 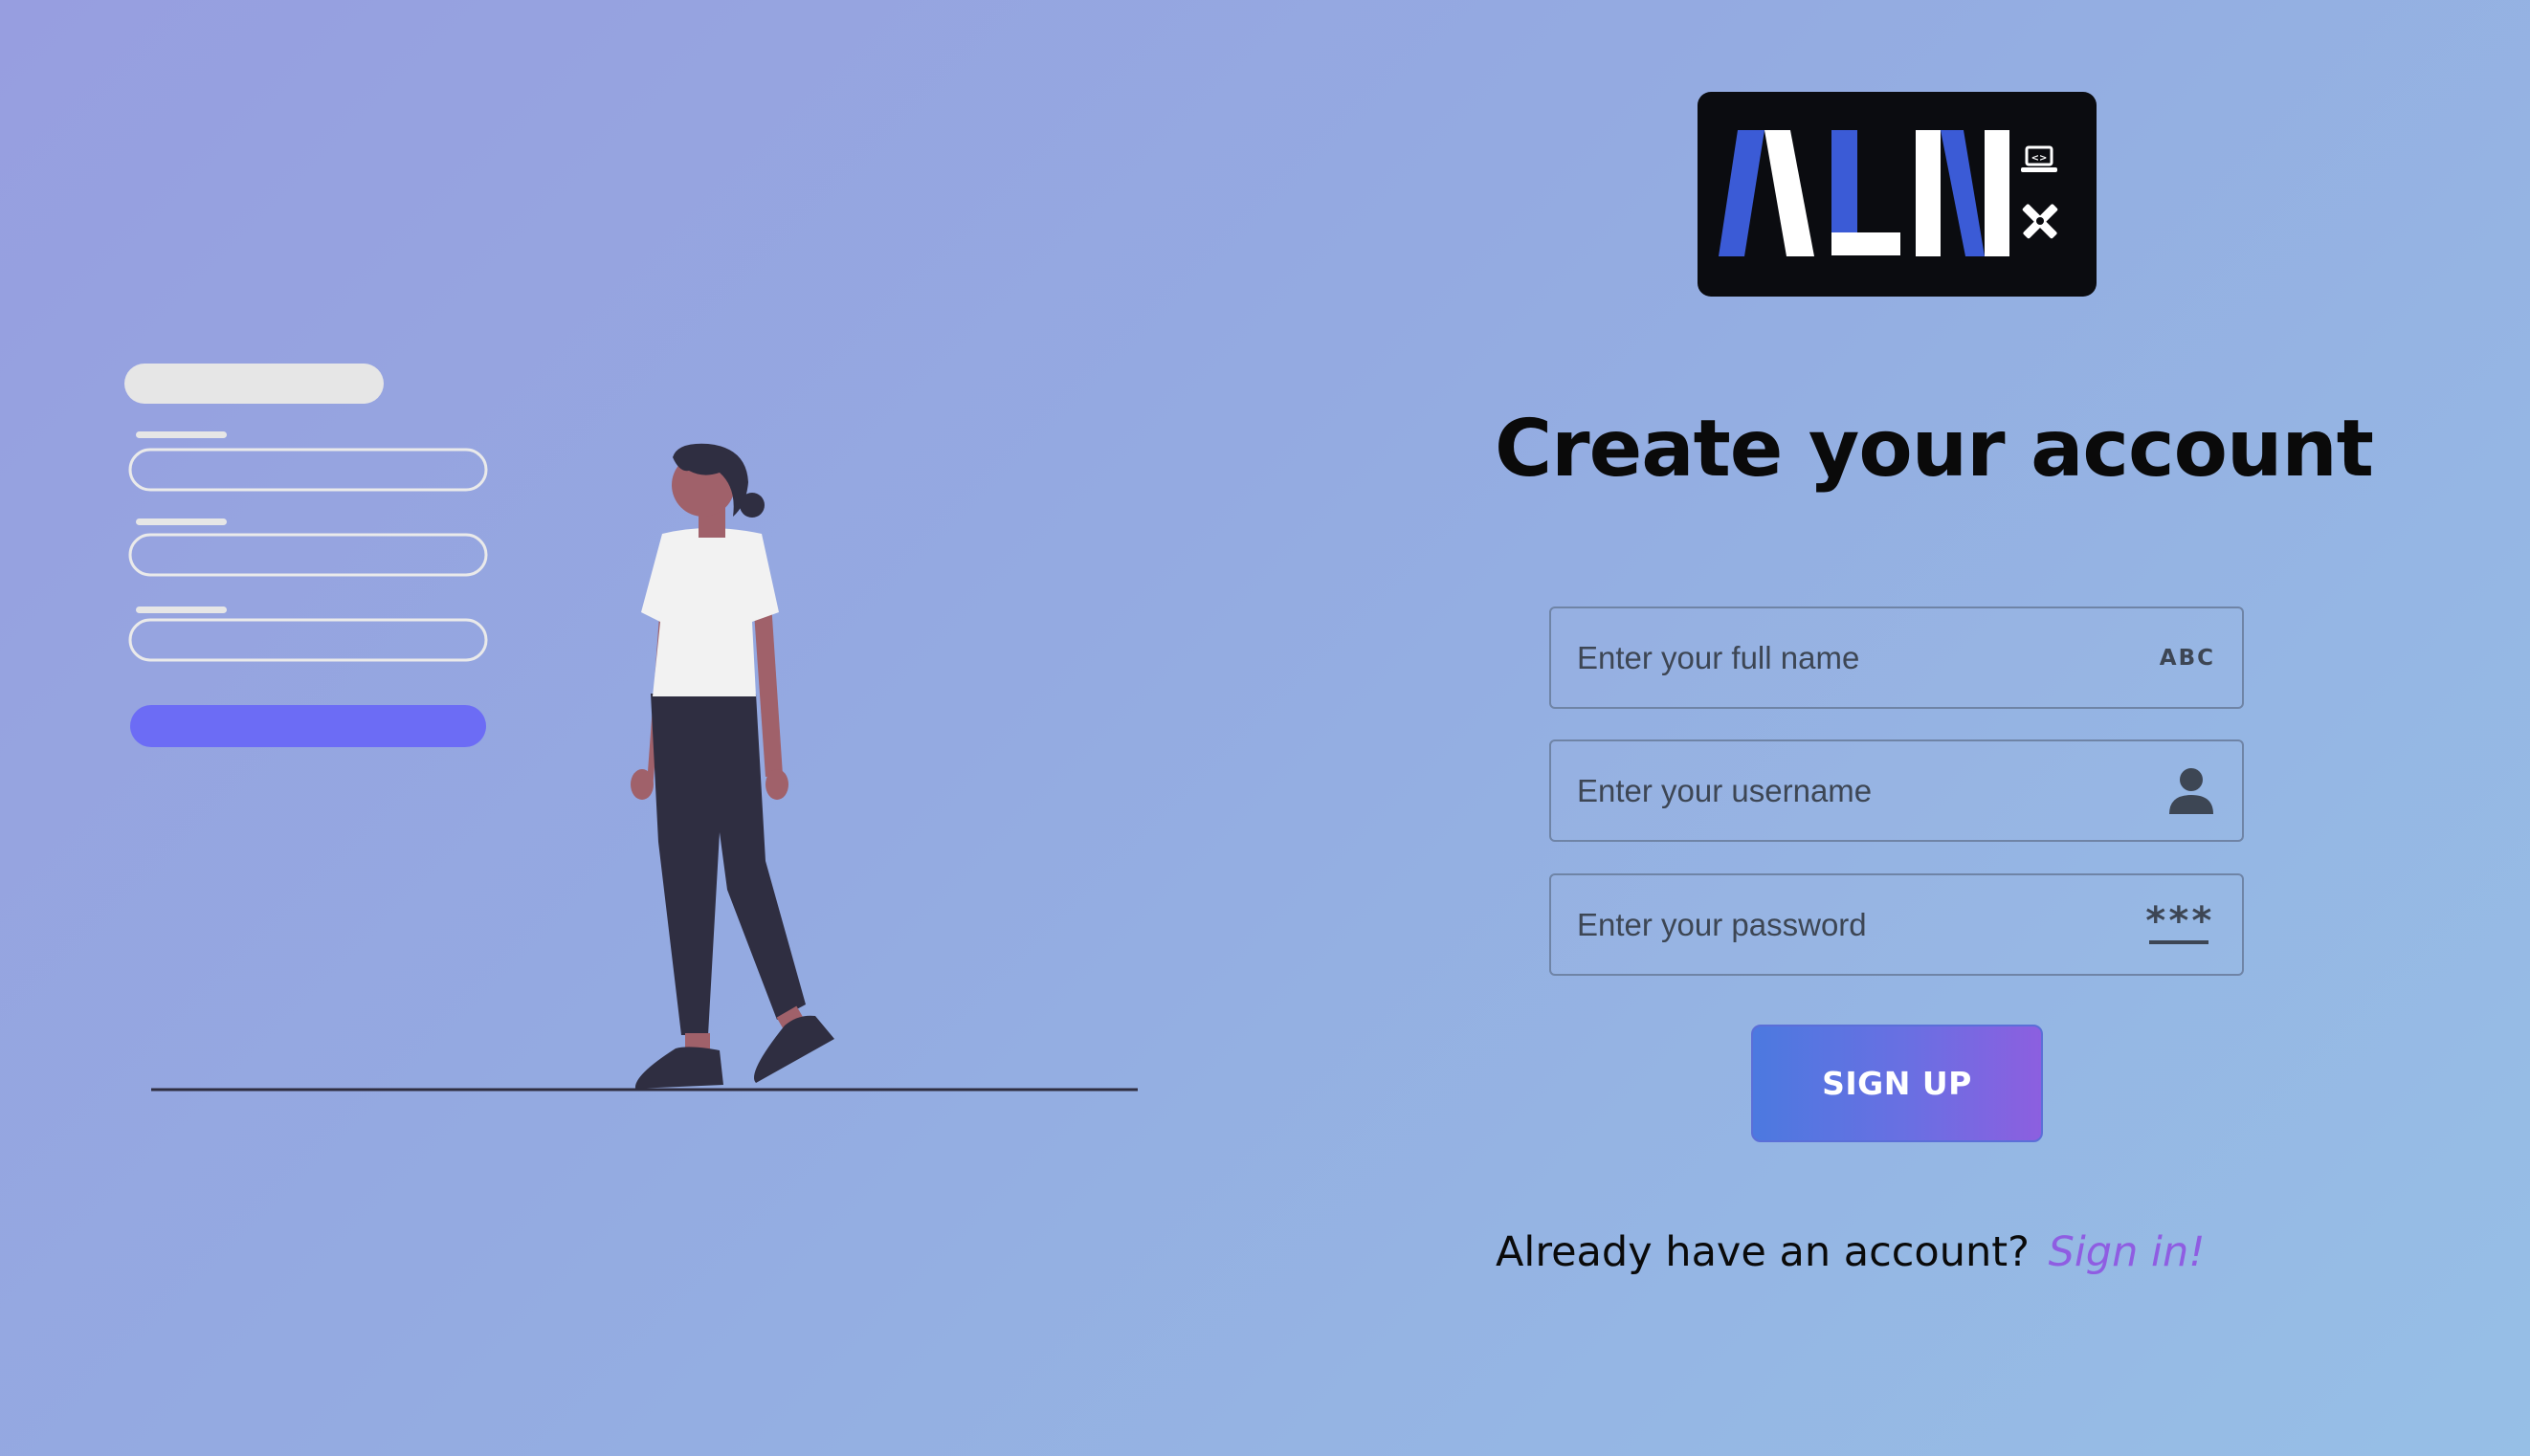 I want to click on password-field-container: ***, so click(x=1896, y=925).